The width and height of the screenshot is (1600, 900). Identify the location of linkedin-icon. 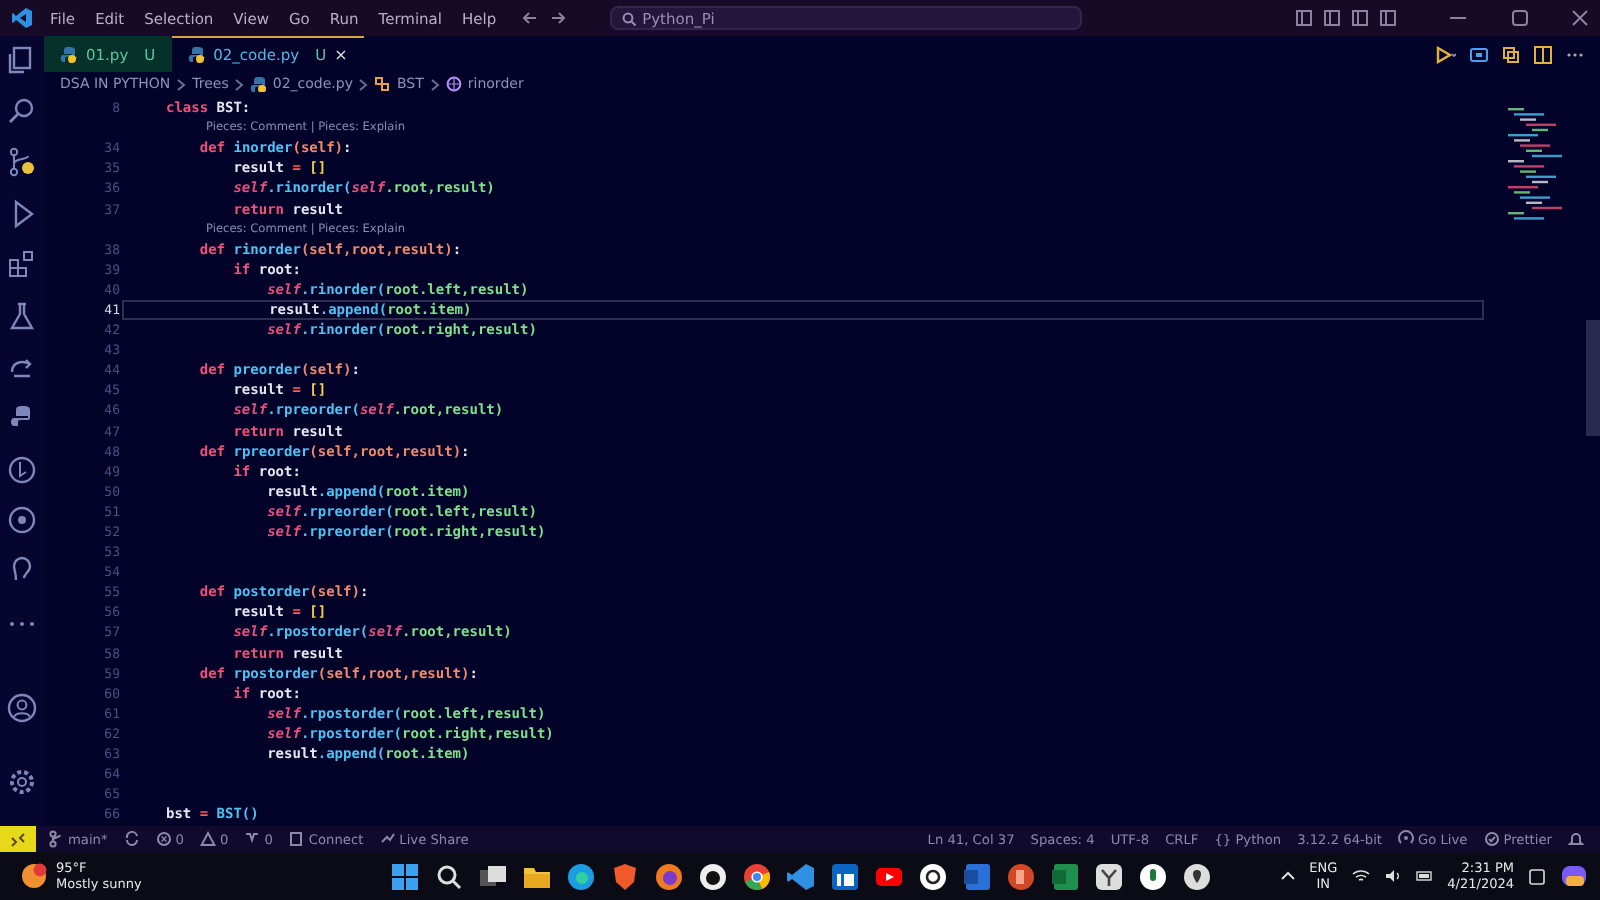
(844, 876).